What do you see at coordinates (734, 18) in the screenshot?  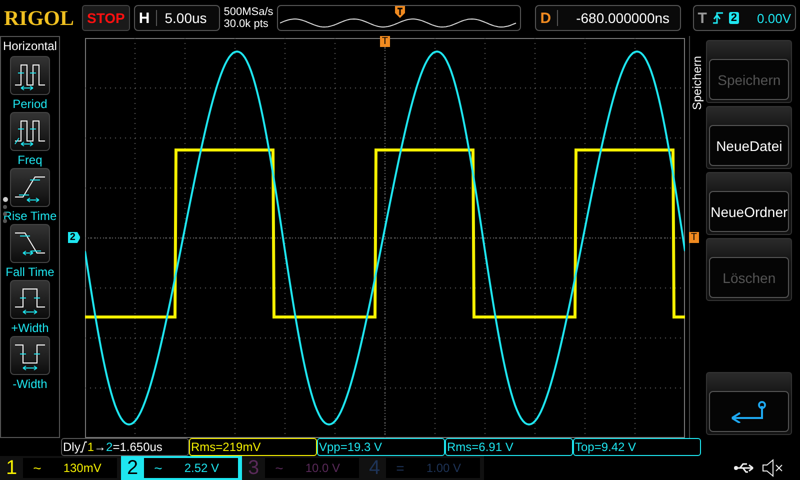 I see `trigger-source: 2` at bounding box center [734, 18].